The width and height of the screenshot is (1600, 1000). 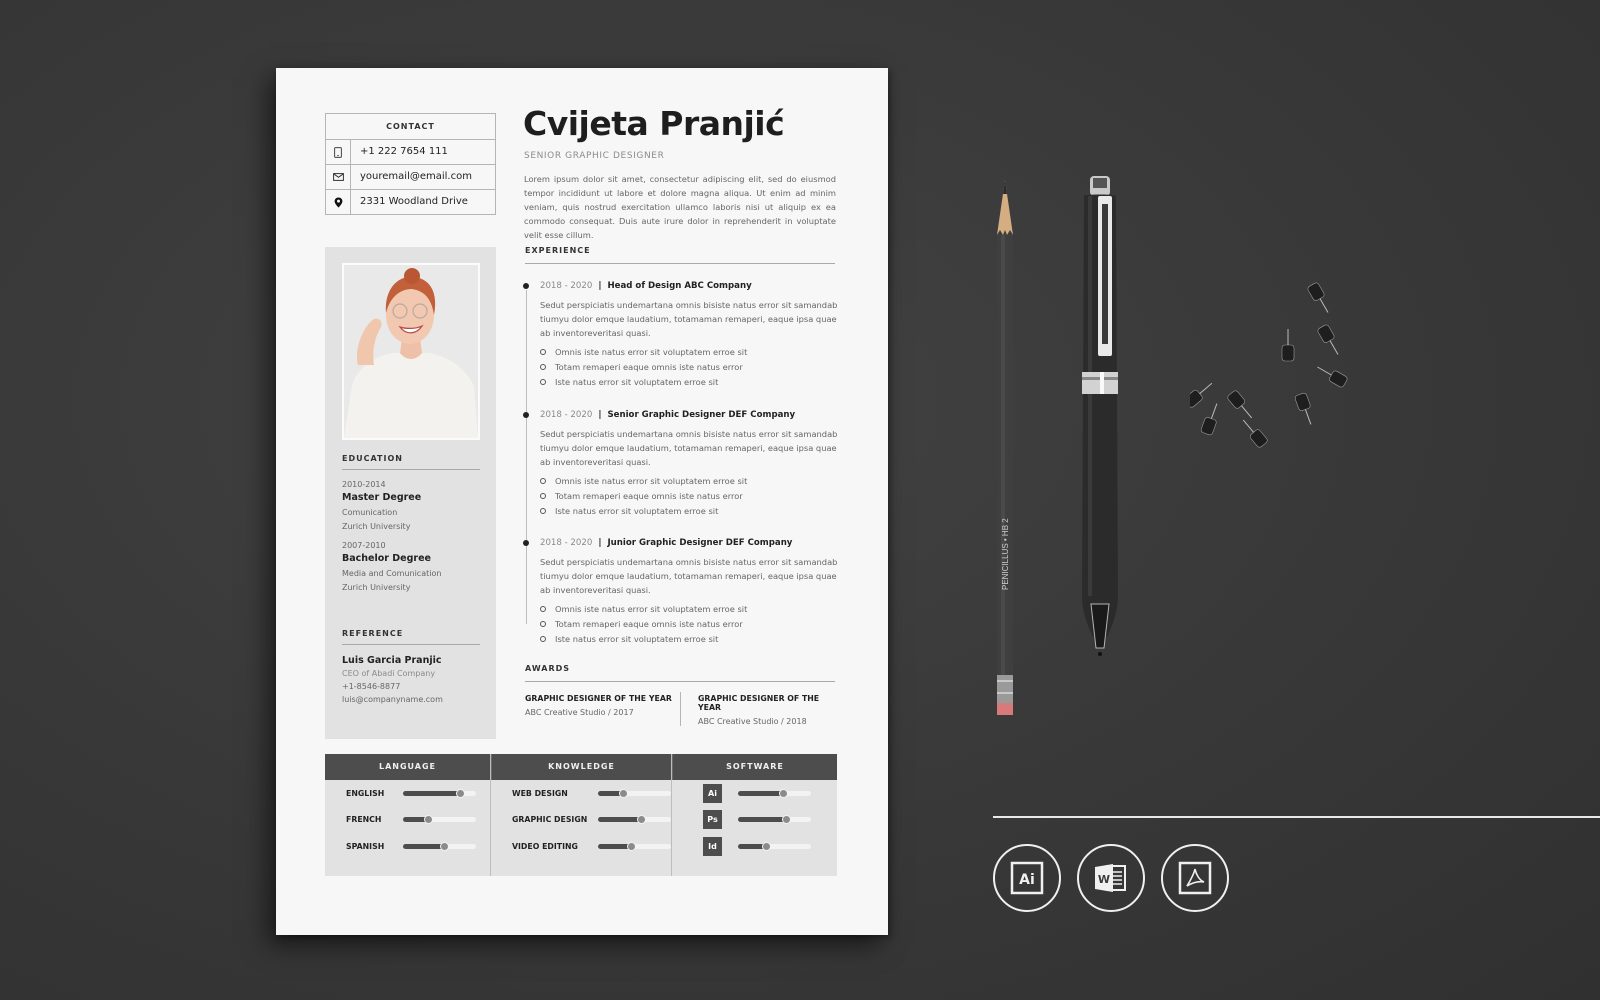 I want to click on award-subtitle: ABC Creative Studio / 2017, so click(x=579, y=712).